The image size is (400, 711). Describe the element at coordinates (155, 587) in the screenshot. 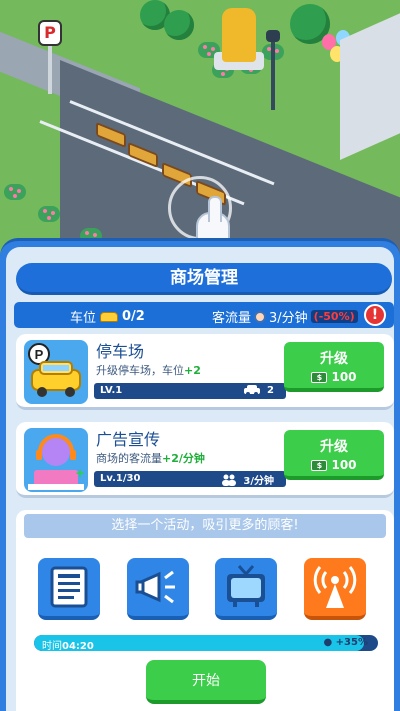

I see `megaphone-icon` at that location.